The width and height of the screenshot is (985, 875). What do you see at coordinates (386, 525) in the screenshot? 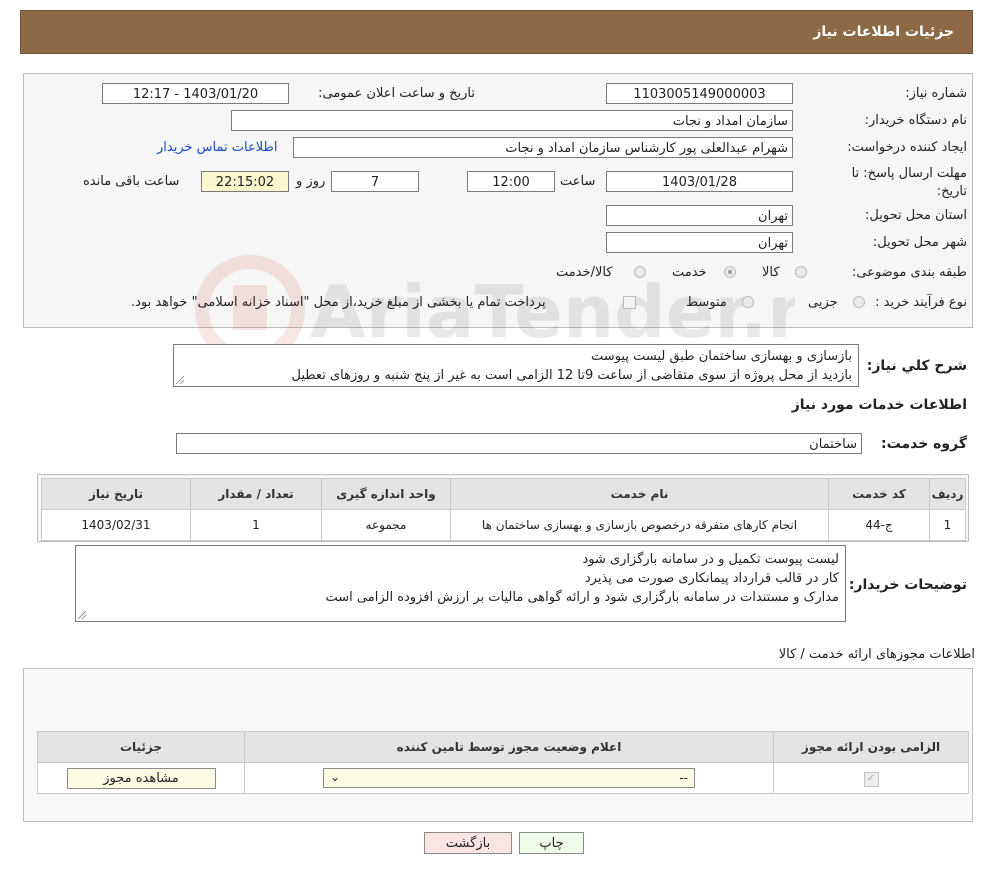
I see `cell-unit: مجموعه` at bounding box center [386, 525].